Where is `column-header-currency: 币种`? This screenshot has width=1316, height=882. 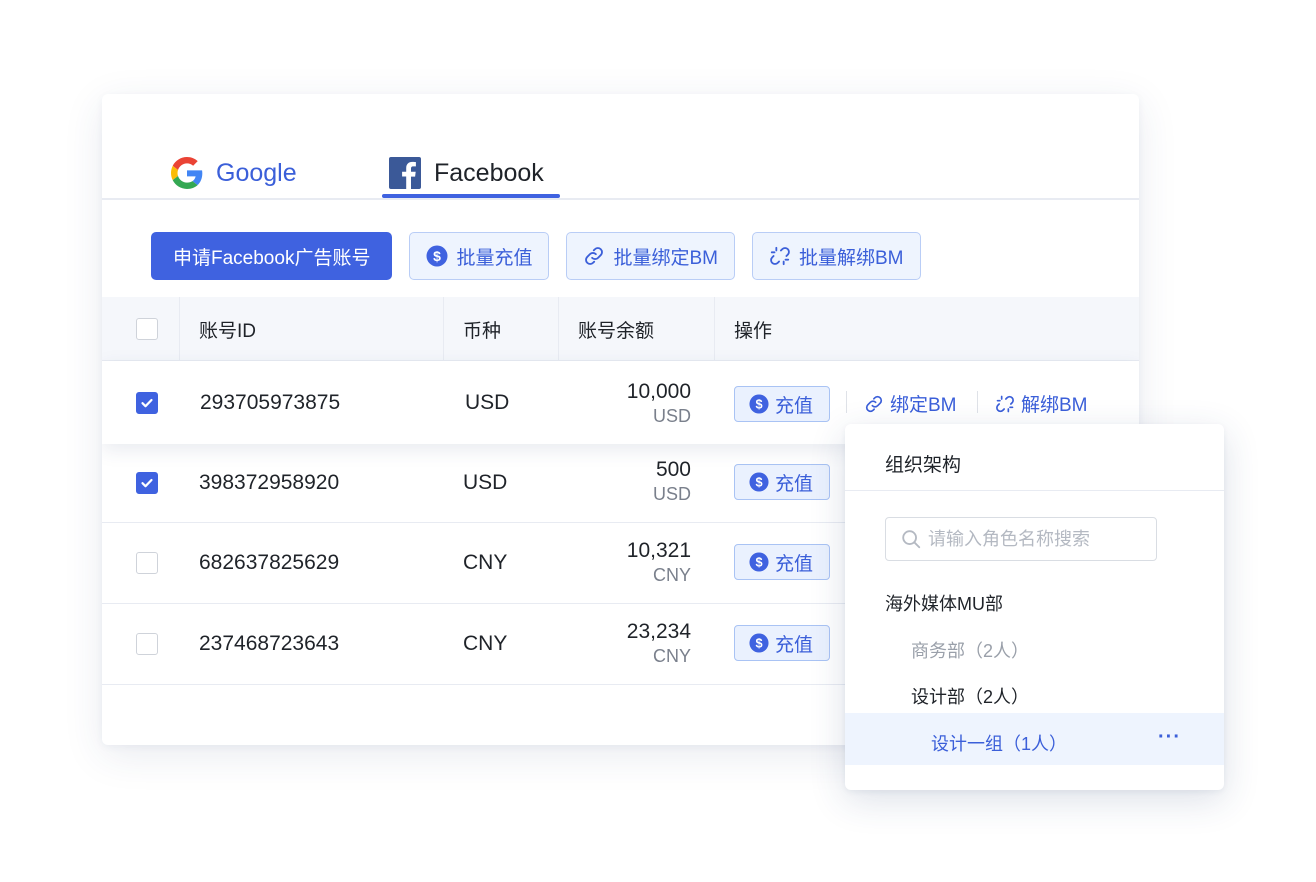 column-header-currency: 币种 is located at coordinates (482, 331).